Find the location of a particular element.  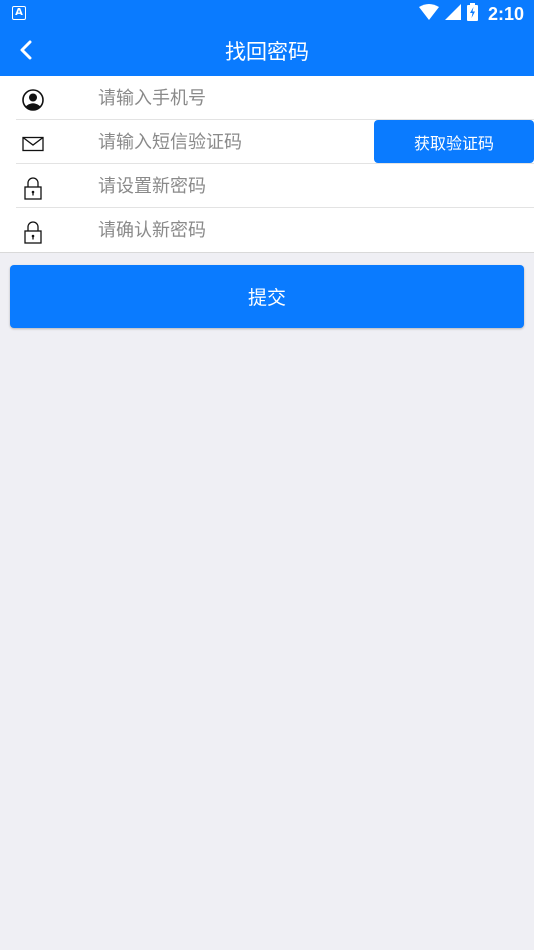

back-button is located at coordinates (26, 52).